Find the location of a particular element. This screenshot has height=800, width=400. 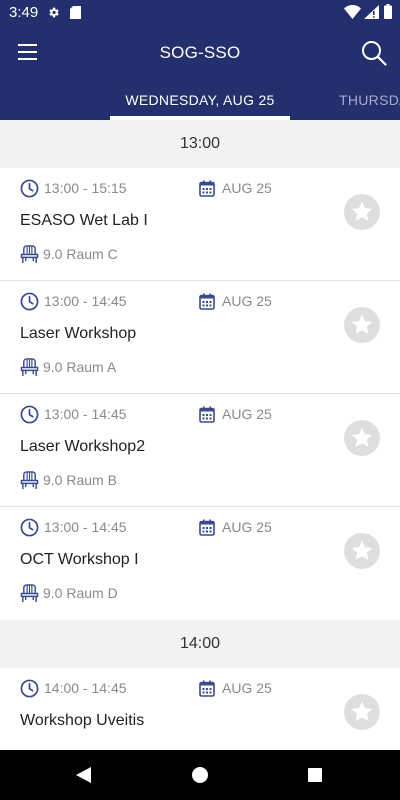

session-room: 9.0 Raum B is located at coordinates (80, 480).